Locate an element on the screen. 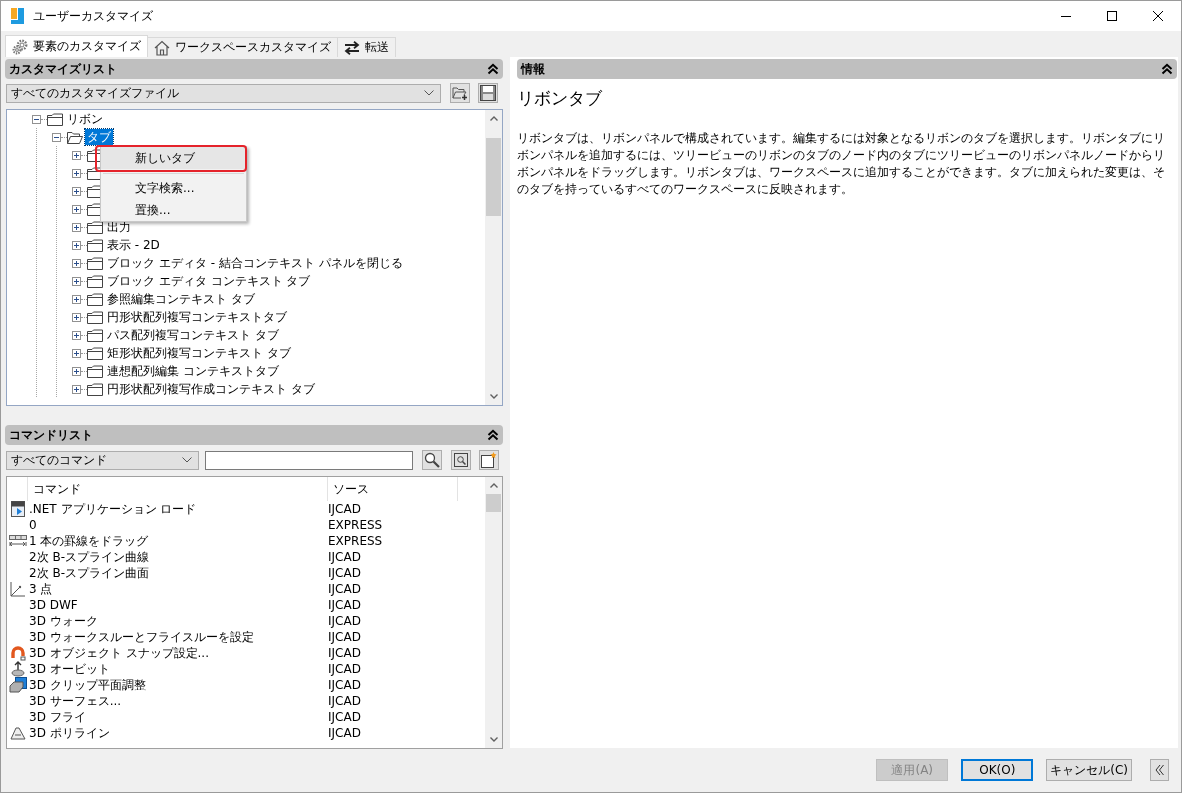  preview-button is located at coordinates (461, 460).